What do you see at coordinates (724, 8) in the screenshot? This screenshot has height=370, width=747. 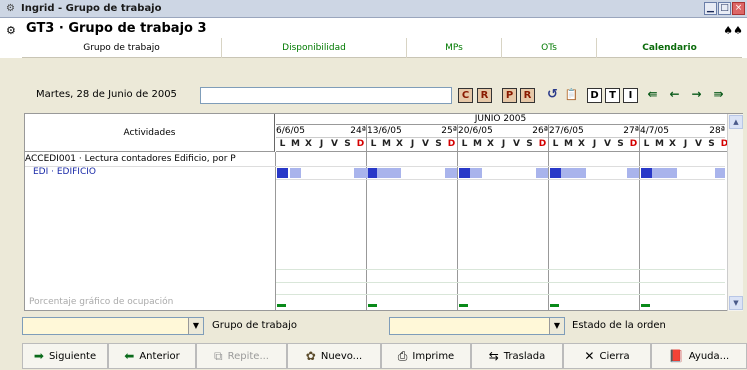 I see `maximize-button: □` at bounding box center [724, 8].